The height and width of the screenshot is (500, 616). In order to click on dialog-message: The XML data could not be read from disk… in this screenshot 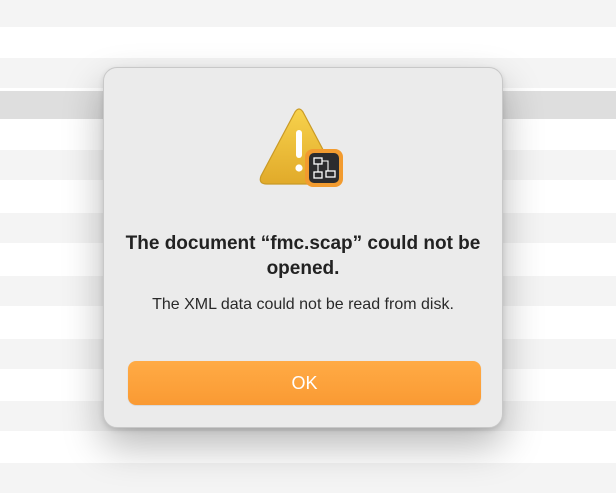, I will do `click(303, 304)`.